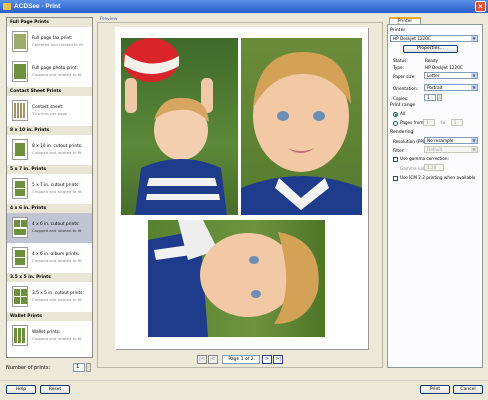 The height and width of the screenshot is (400, 488). Describe the element at coordinates (56, 224) in the screenshot. I see `option-title: 4 x 6 in. cutout prints:` at that location.